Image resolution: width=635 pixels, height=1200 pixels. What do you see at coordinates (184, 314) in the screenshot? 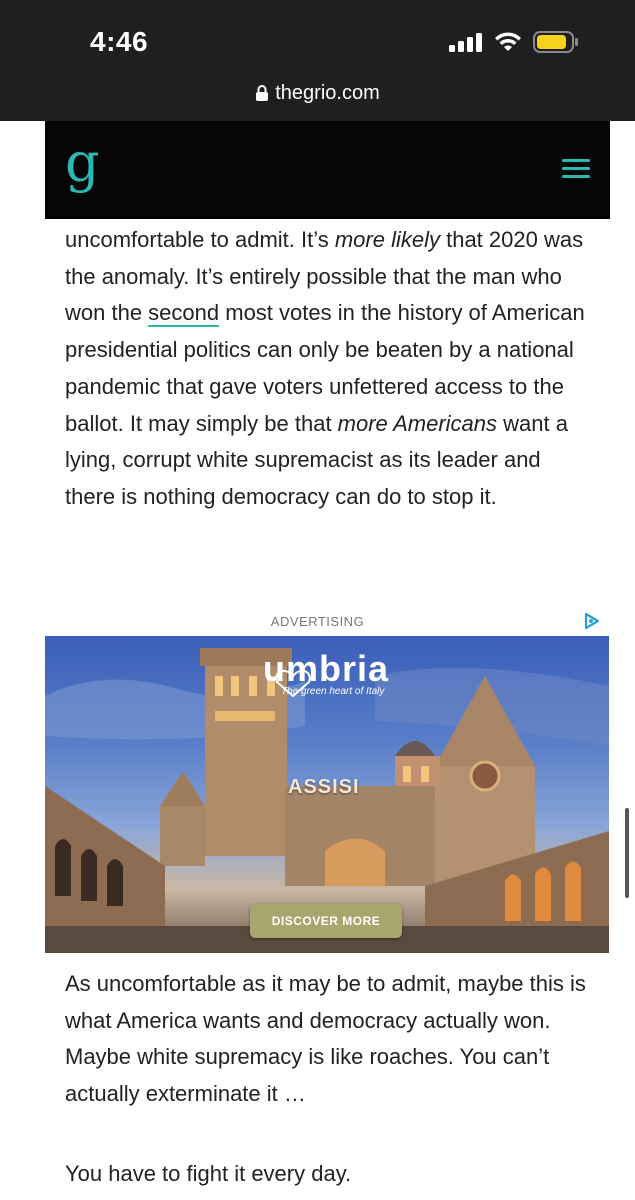
I see `second-link: second` at bounding box center [184, 314].